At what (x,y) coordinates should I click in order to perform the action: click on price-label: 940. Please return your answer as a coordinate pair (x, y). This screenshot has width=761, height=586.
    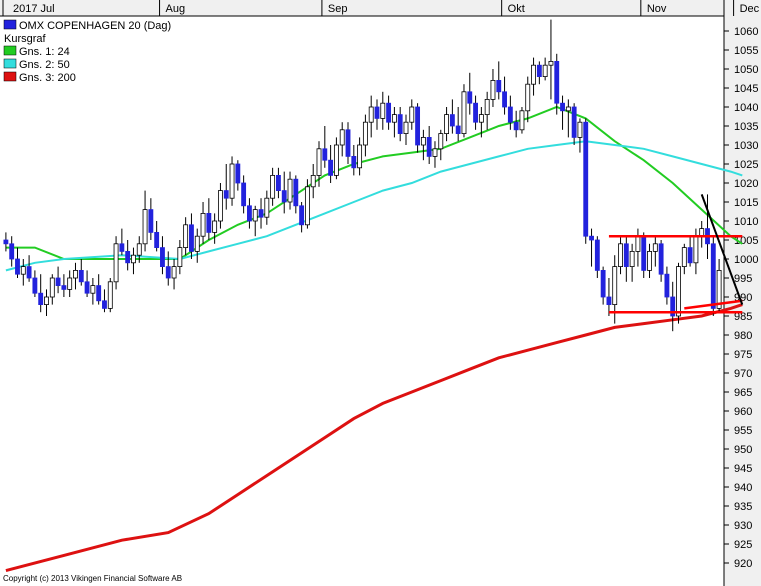
    Looking at the image, I should click on (743, 488).